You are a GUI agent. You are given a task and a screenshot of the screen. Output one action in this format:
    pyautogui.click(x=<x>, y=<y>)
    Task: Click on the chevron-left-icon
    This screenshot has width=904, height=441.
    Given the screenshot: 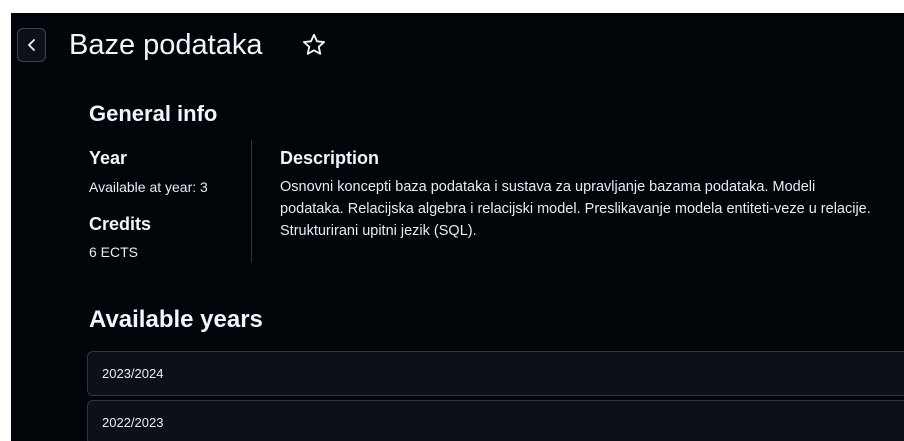 What is the action you would take?
    pyautogui.click(x=31, y=45)
    